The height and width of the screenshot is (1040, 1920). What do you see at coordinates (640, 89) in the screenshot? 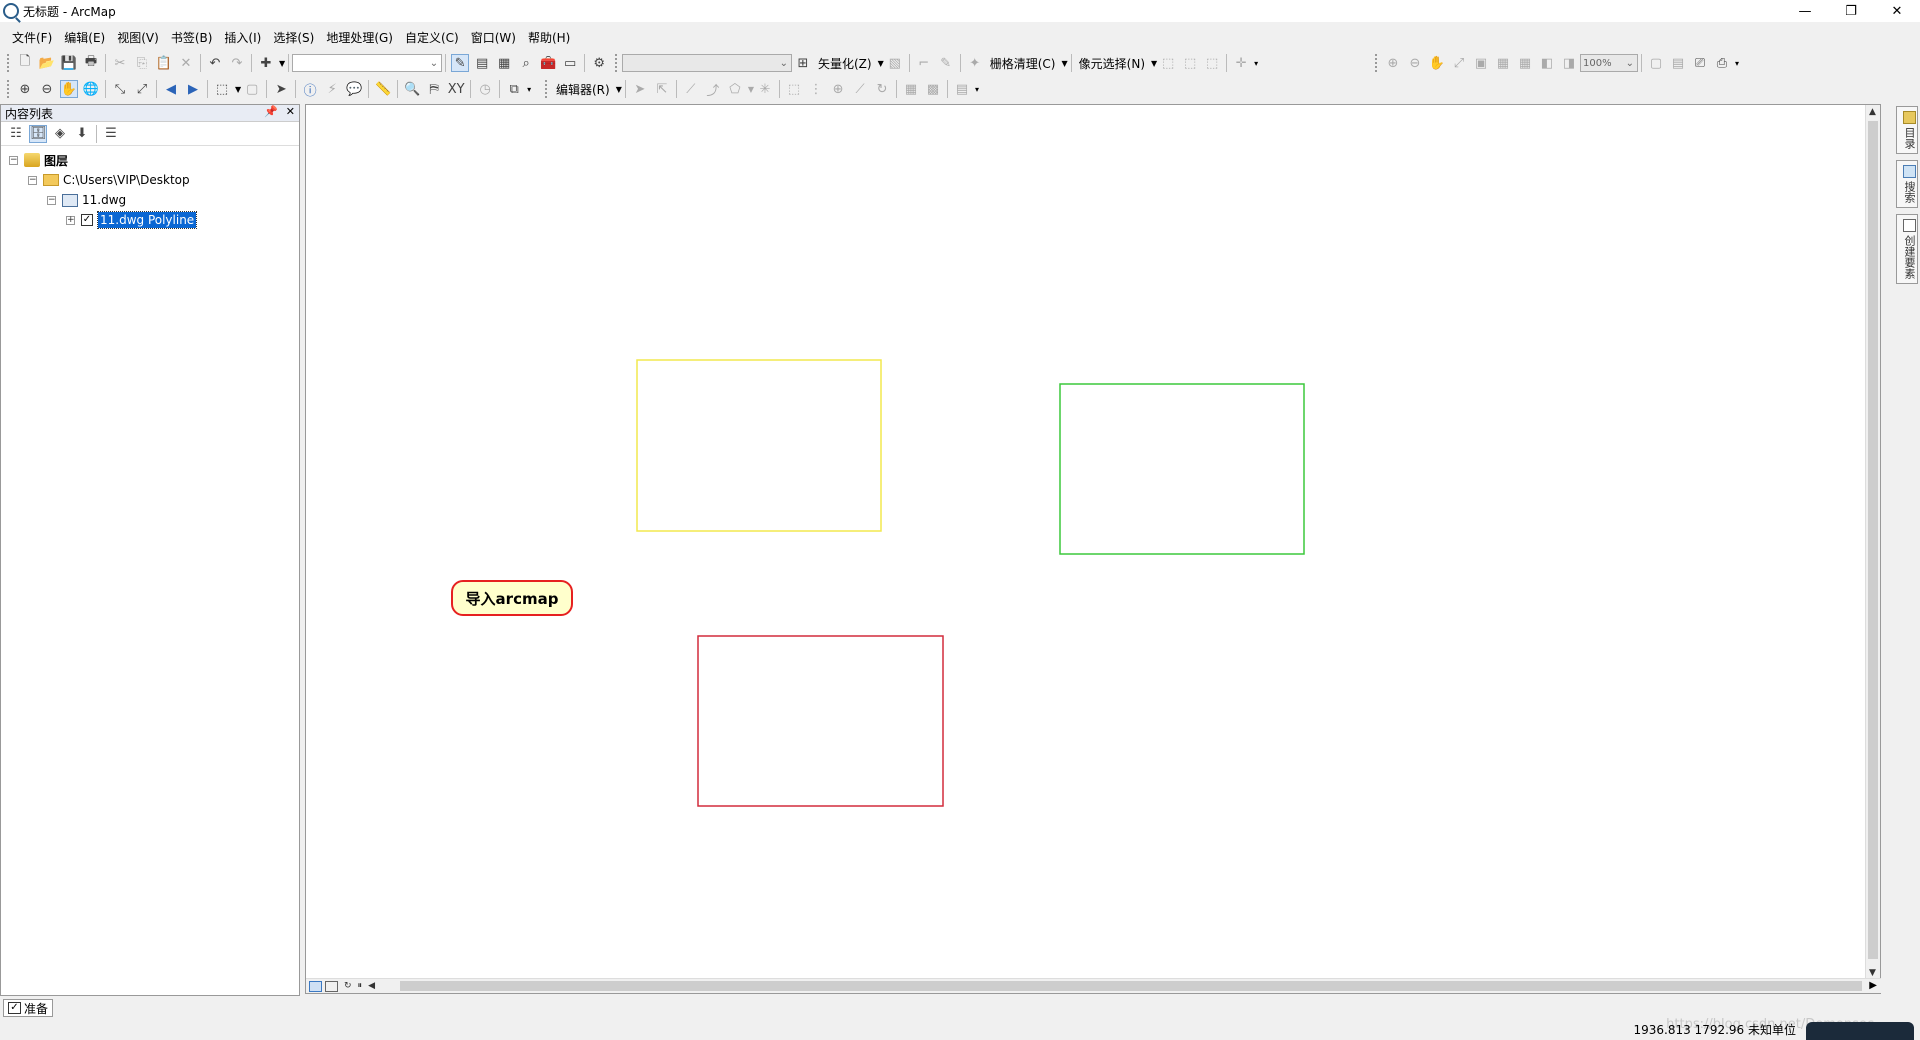
I see `edit-tool-icon: ➤` at bounding box center [640, 89].